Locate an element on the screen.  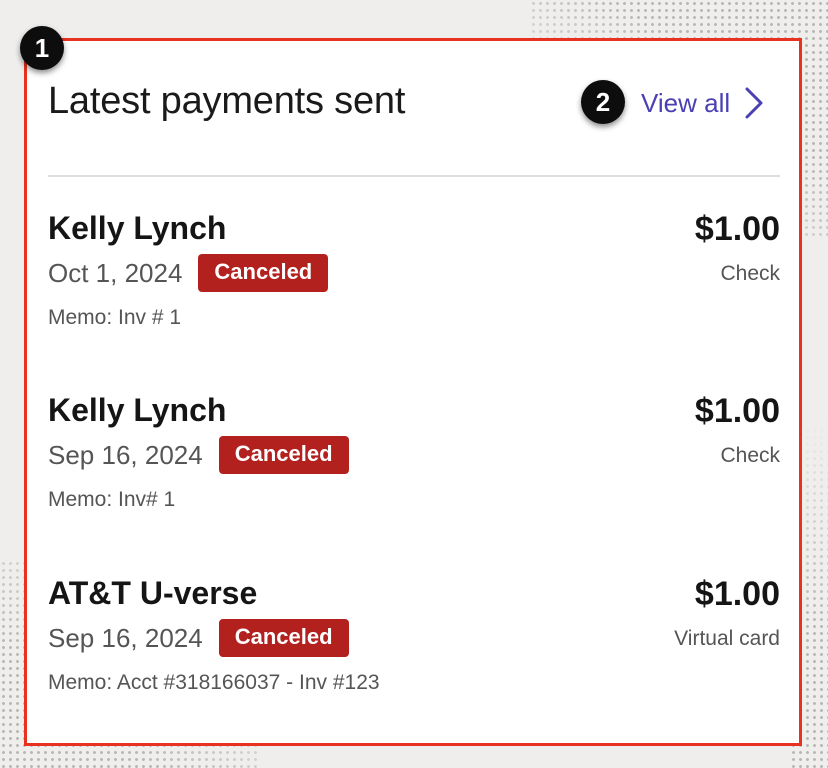
payee-name: AT&T U-verse is located at coordinates (153, 593).